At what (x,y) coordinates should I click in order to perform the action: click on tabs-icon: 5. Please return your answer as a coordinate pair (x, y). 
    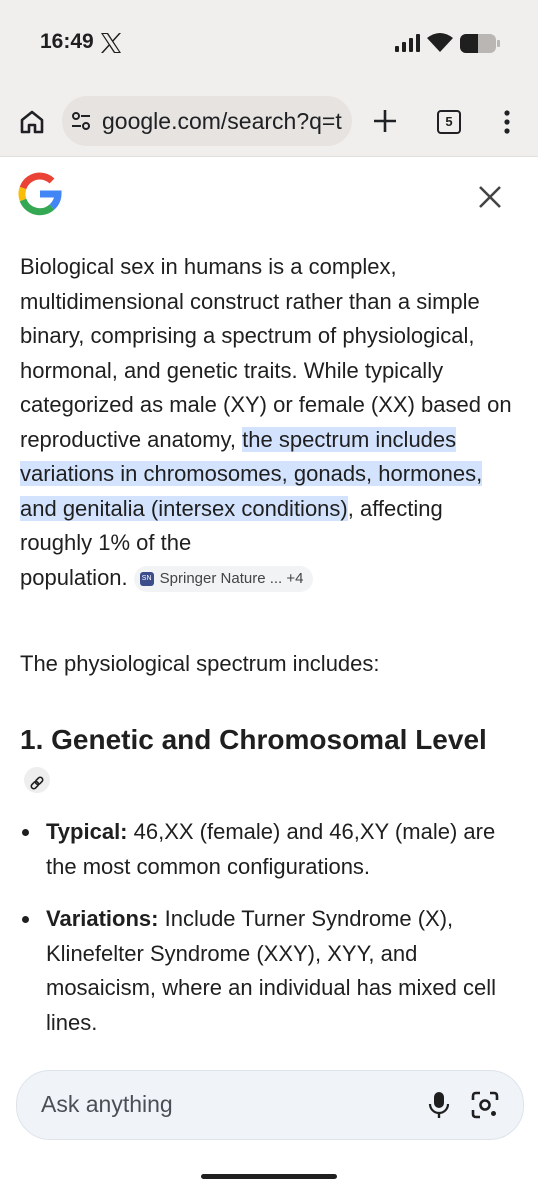
    Looking at the image, I should click on (449, 122).